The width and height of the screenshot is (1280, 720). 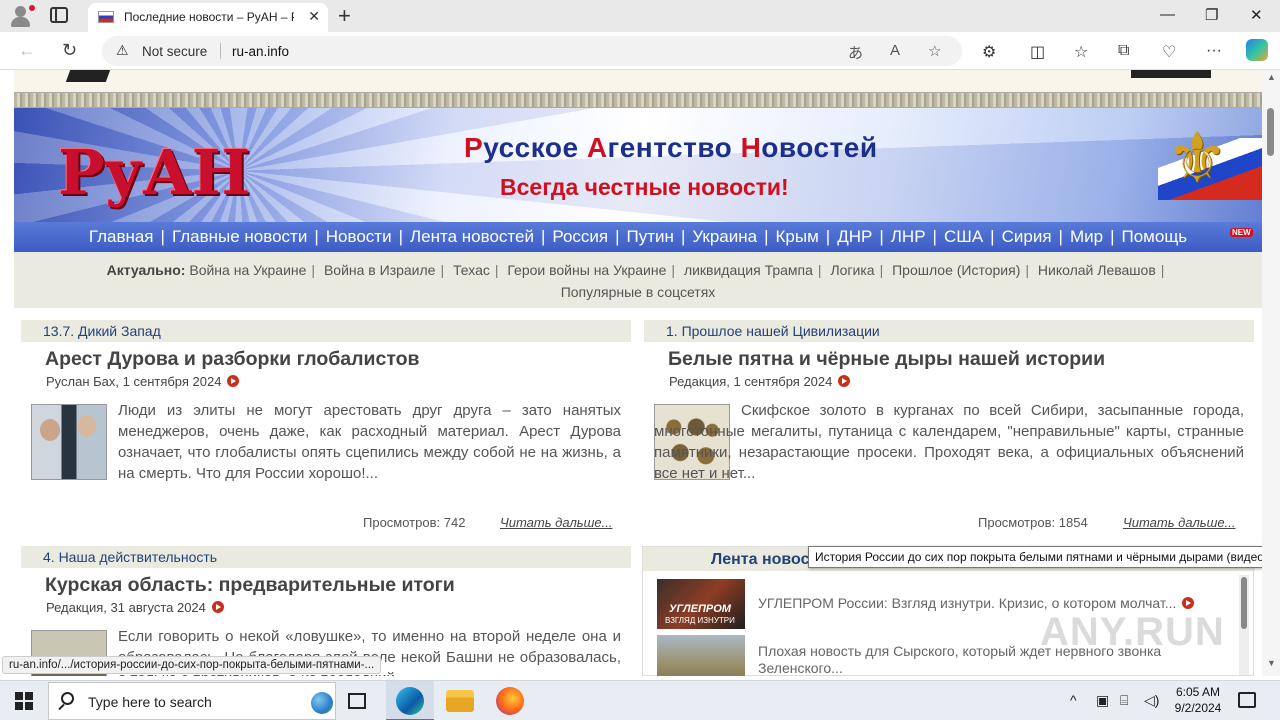 I want to click on refresh-icon: ↻, so click(x=69, y=50).